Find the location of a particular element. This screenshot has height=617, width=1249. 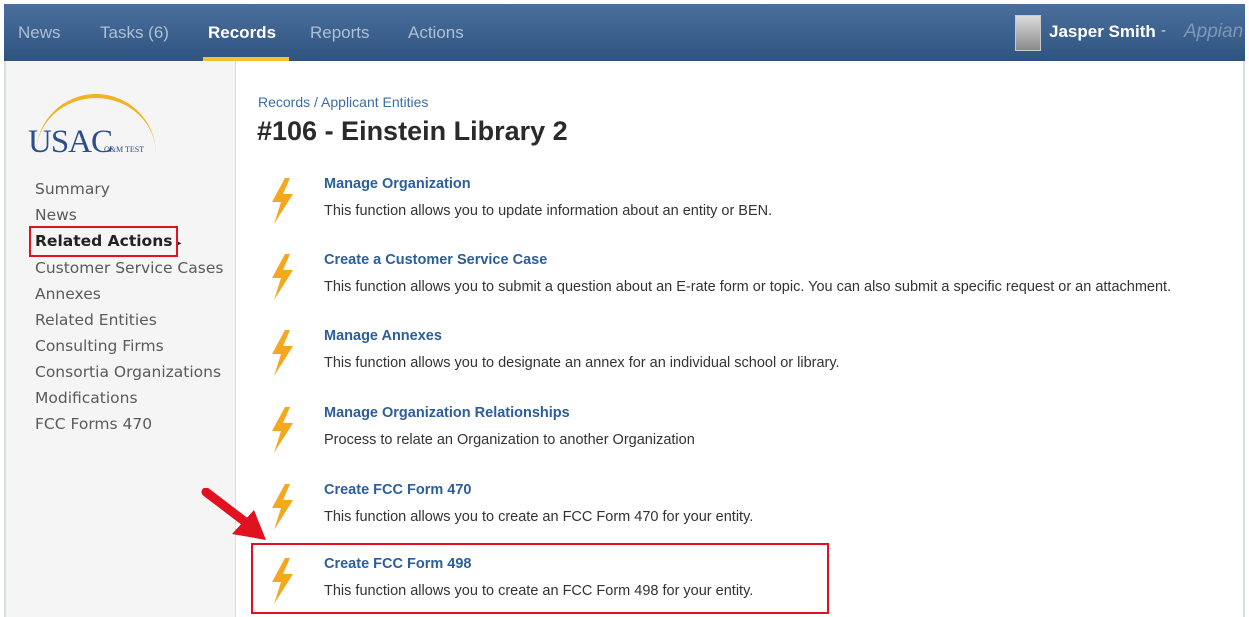

related-actions-highlight is located at coordinates (103, 241).